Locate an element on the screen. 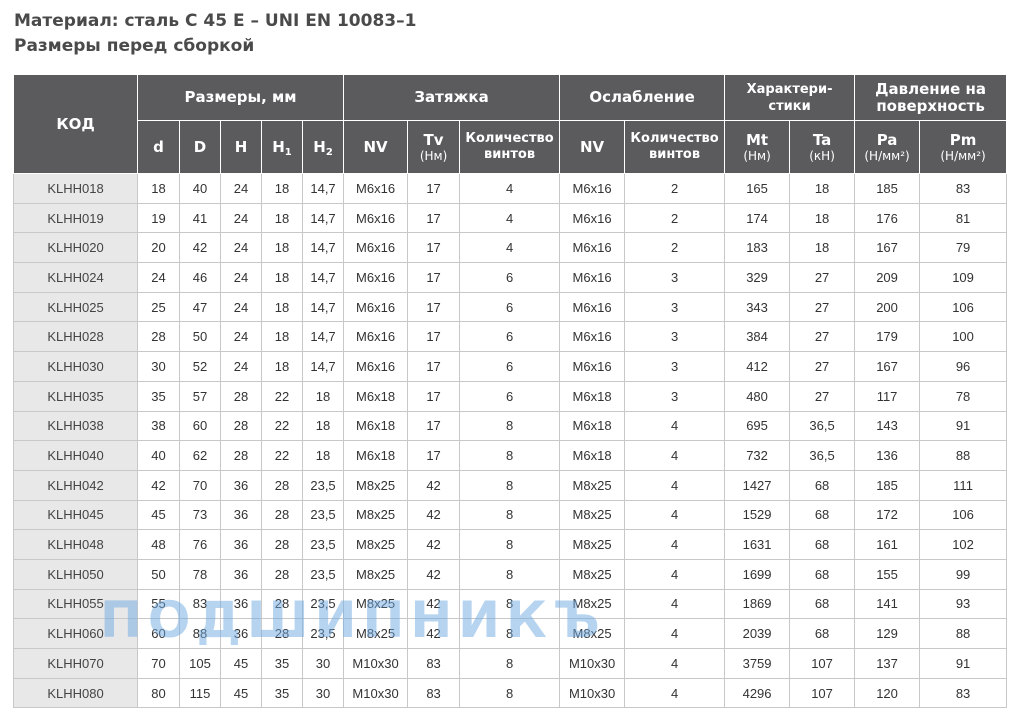  header-pa-label: Pa is located at coordinates (887, 139).